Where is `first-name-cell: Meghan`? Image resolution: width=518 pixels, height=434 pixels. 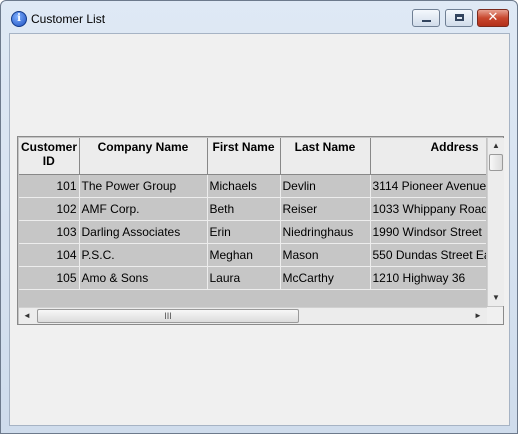 first-name-cell: Meghan is located at coordinates (244, 255).